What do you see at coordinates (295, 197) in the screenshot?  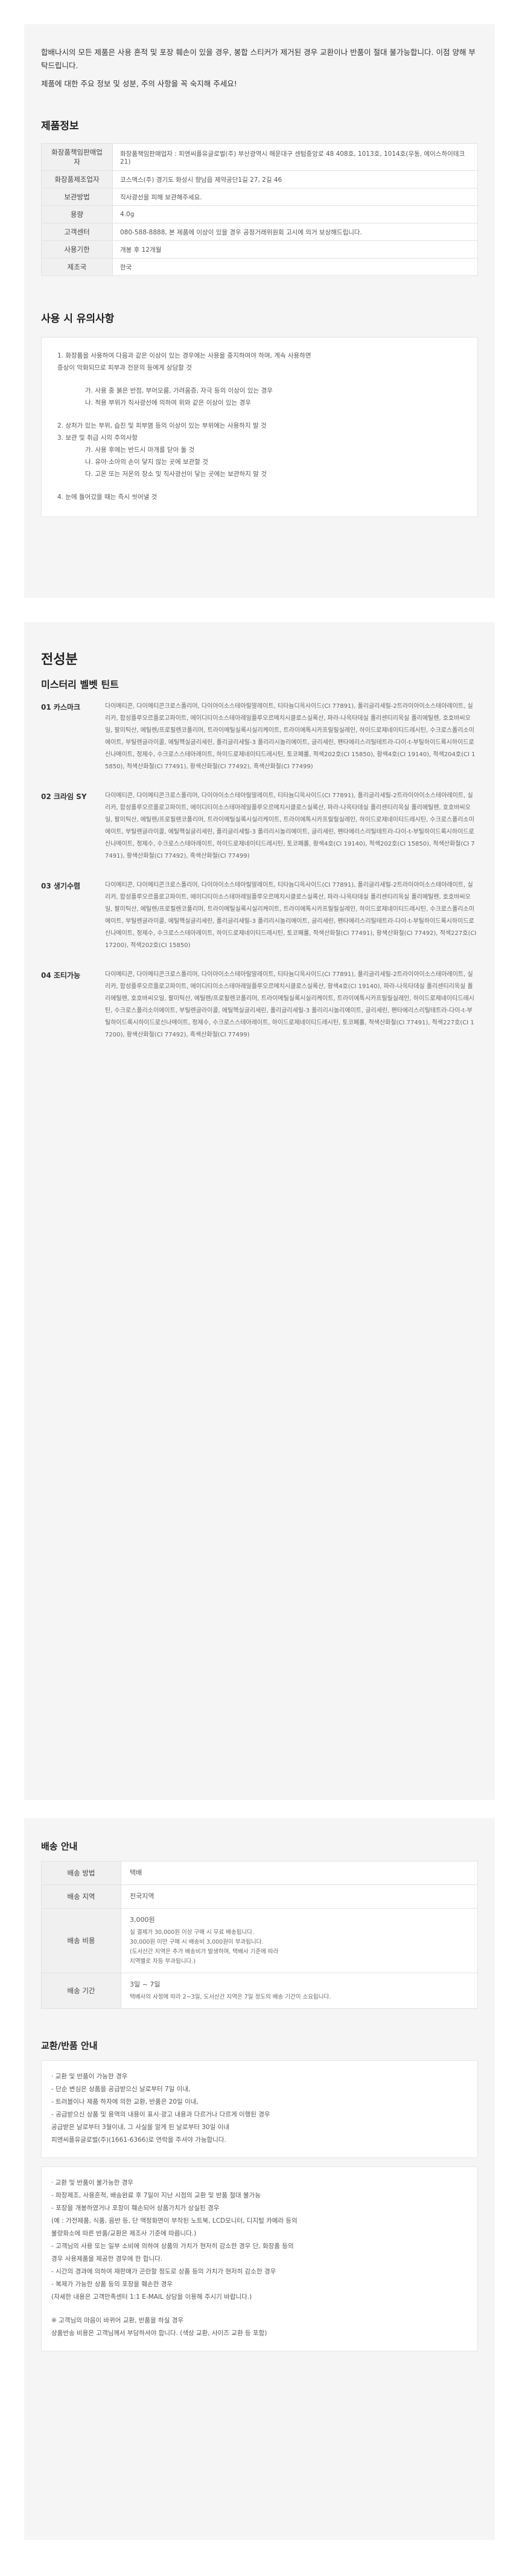 I see `info-value: 직사광선을 피해 보관해주세요.` at bounding box center [295, 197].